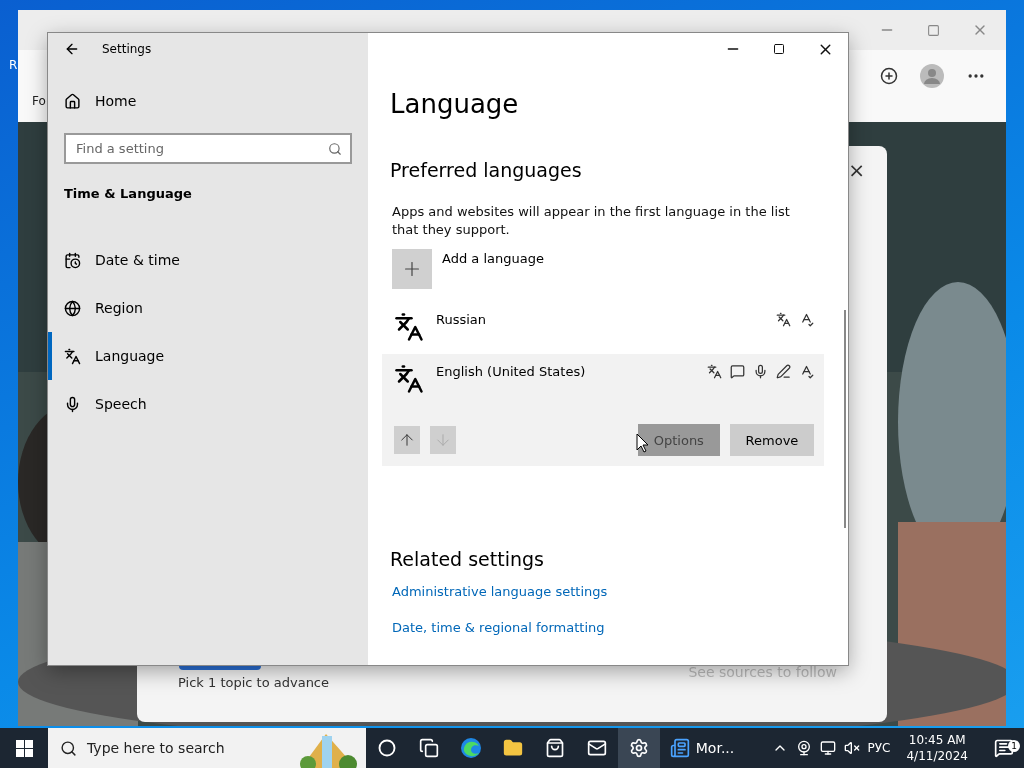 Image resolution: width=1024 pixels, height=768 pixels. What do you see at coordinates (39, 101) in the screenshot?
I see `toolbar-text: Fo` at bounding box center [39, 101].